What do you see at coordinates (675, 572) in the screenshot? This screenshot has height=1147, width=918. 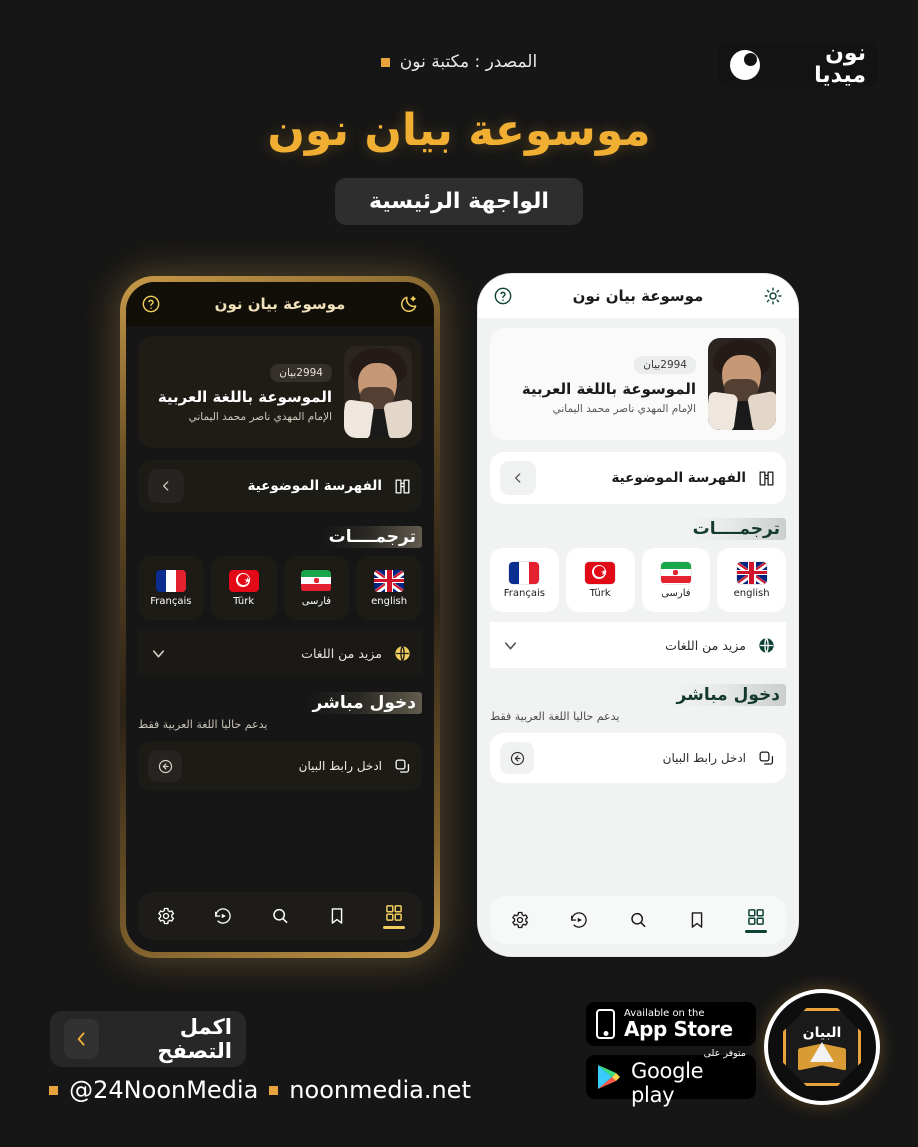 I see `iran-flag-icon` at bounding box center [675, 572].